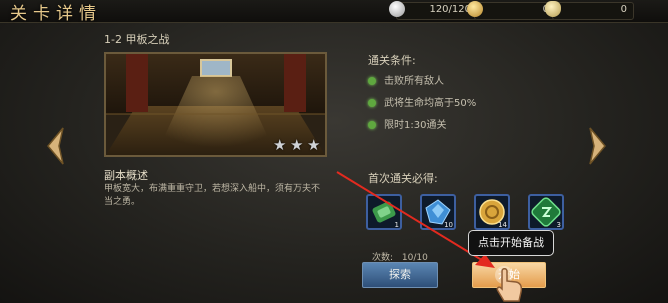  What do you see at coordinates (415, 219) in the screenshot?
I see `tutorial-arrow-icon` at bounding box center [415, 219].